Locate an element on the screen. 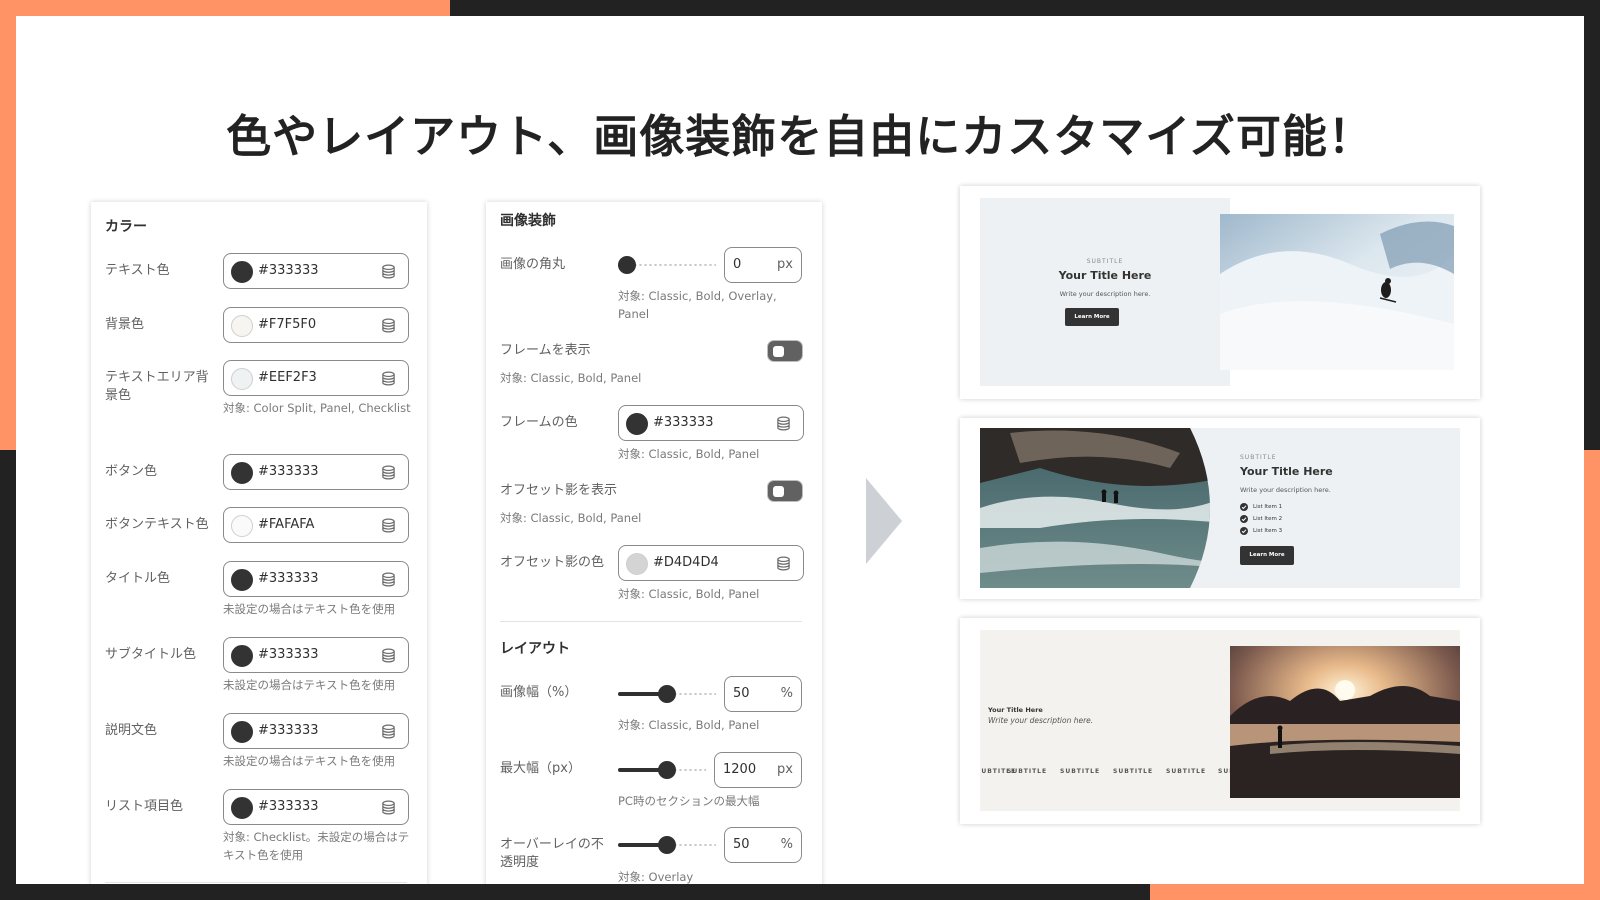 This screenshot has width=1600, height=900. text-color-field: #333333 is located at coordinates (316, 271).